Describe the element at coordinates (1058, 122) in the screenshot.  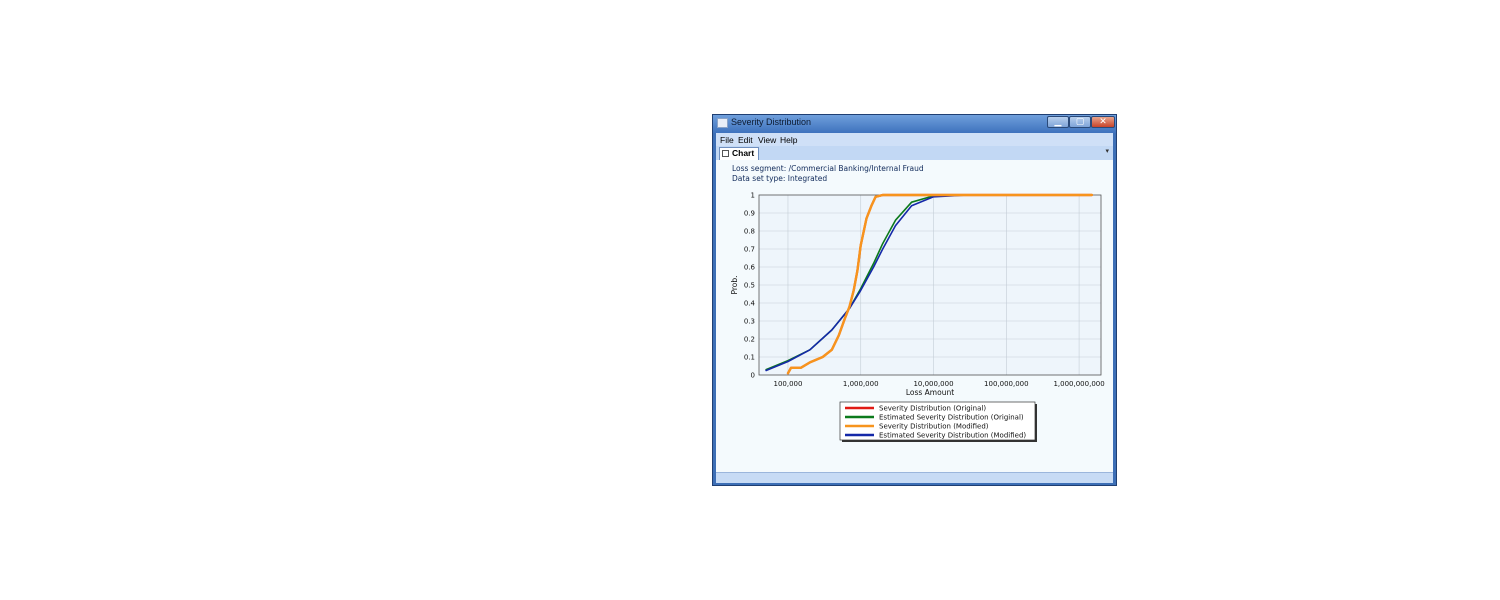
I see `minimize-button: ▁` at that location.